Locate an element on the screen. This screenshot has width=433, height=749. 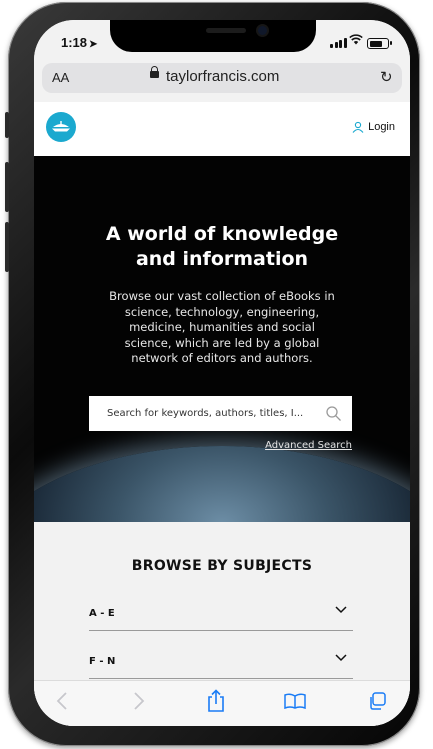
search-box is located at coordinates (220, 413).